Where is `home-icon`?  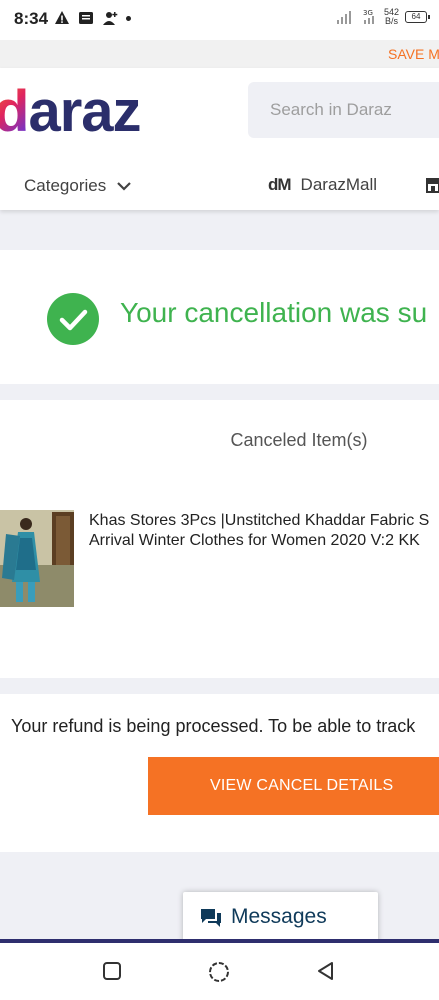
home-icon is located at coordinates (219, 972).